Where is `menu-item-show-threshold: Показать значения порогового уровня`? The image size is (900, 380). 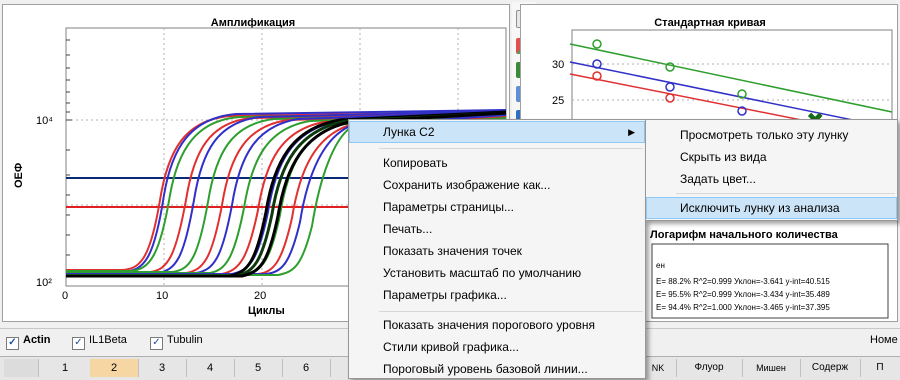
menu-item-show-threshold: Показать значения порогового уровня is located at coordinates (497, 325).